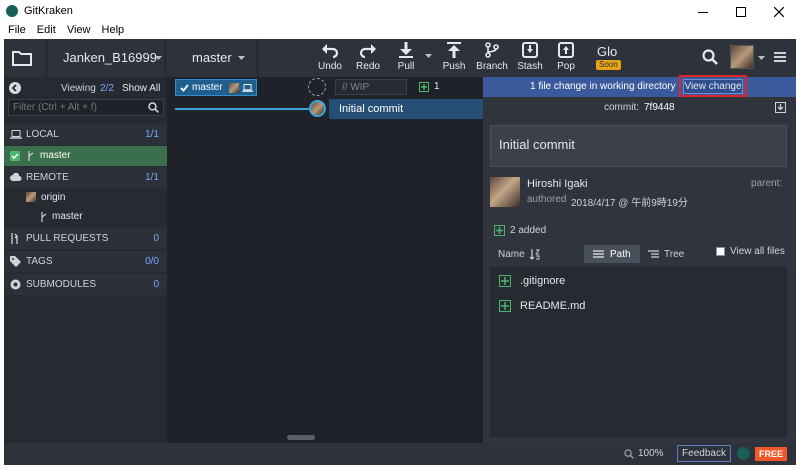  Describe the element at coordinates (492, 50) in the screenshot. I see `branch-icon` at that location.